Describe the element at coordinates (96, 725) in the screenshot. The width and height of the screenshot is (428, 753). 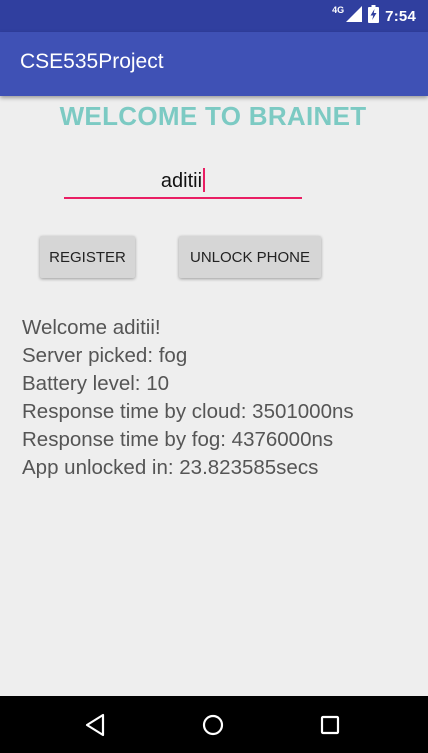
I see `back-icon` at that location.